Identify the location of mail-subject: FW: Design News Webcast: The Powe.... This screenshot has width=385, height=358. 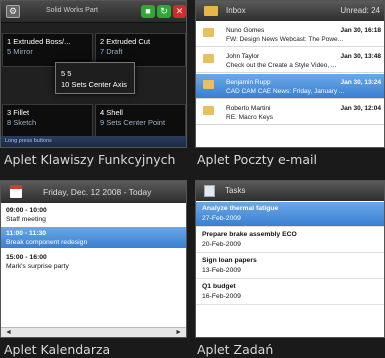
(285, 39).